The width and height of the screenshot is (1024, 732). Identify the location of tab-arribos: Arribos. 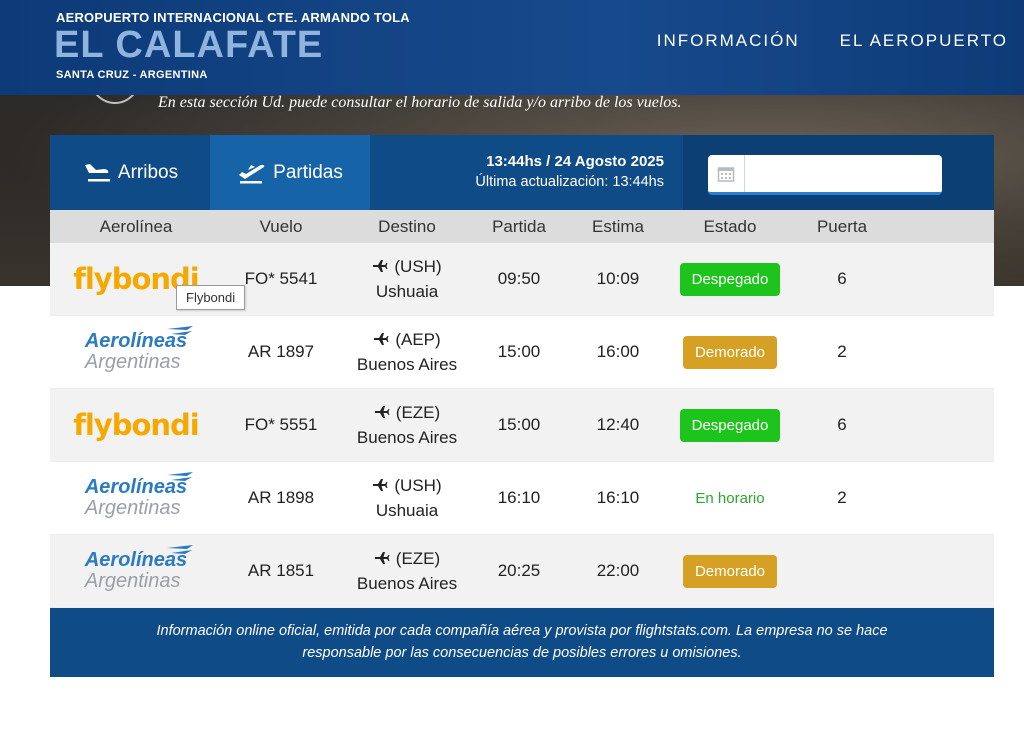
(130, 172).